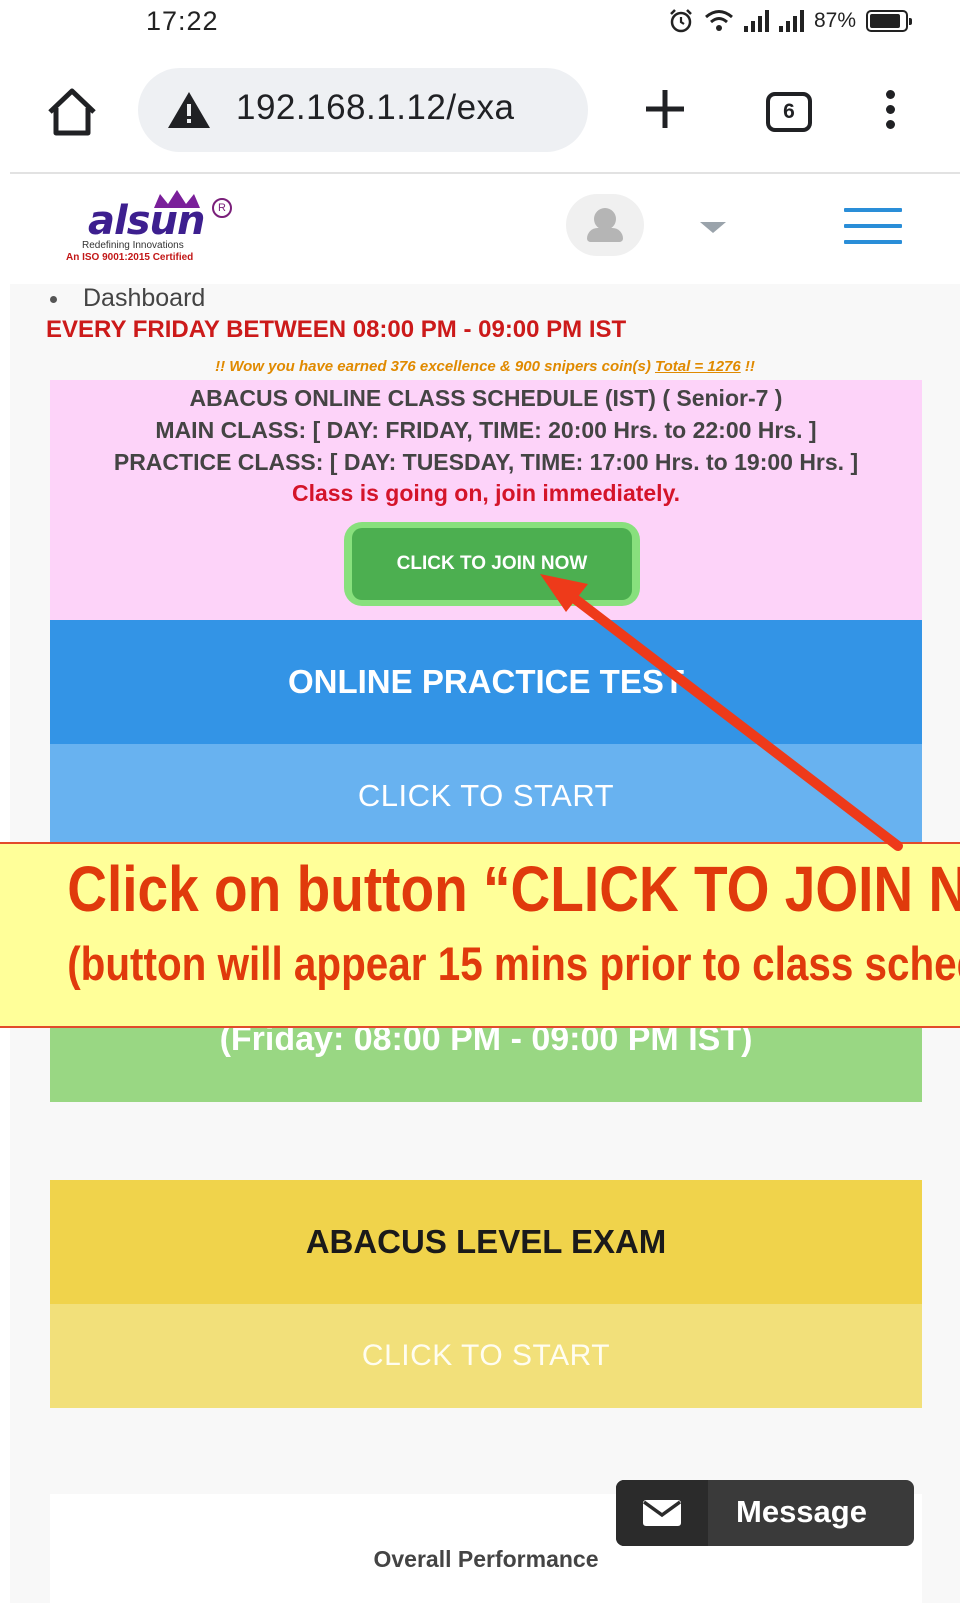 The image size is (960, 1603). I want to click on url-text: 192.168.1.12/exa, so click(406, 108).